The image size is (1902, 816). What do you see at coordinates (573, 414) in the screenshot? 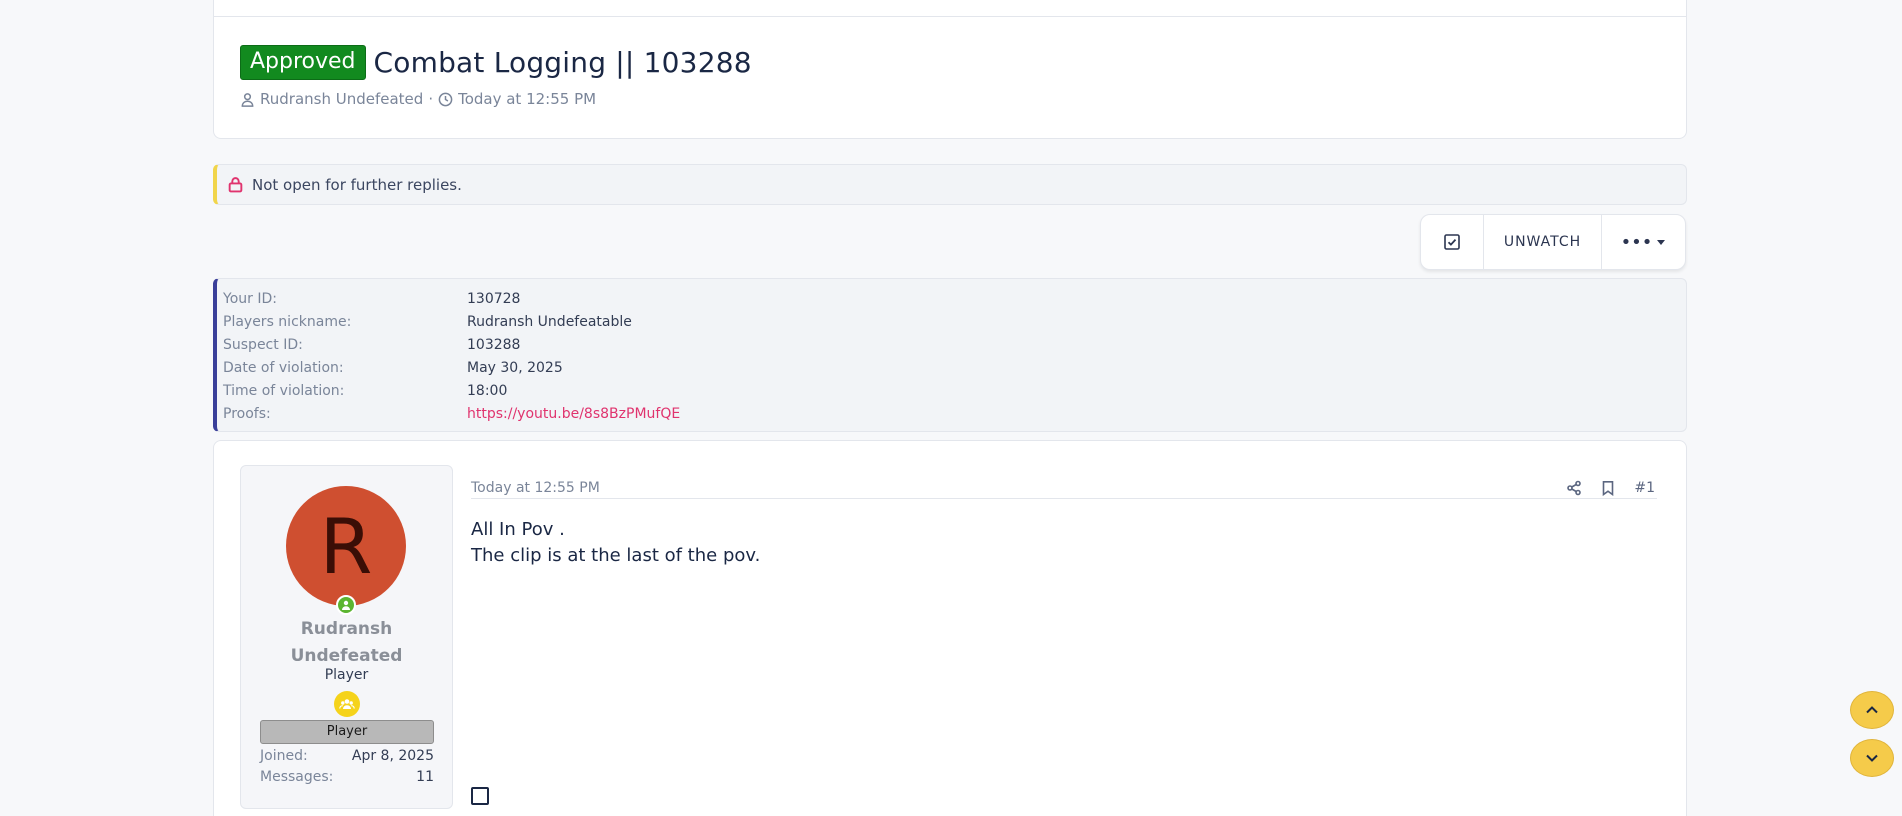
I see `proof-link: https://youtu.be/8s8BzPMufQE` at bounding box center [573, 414].